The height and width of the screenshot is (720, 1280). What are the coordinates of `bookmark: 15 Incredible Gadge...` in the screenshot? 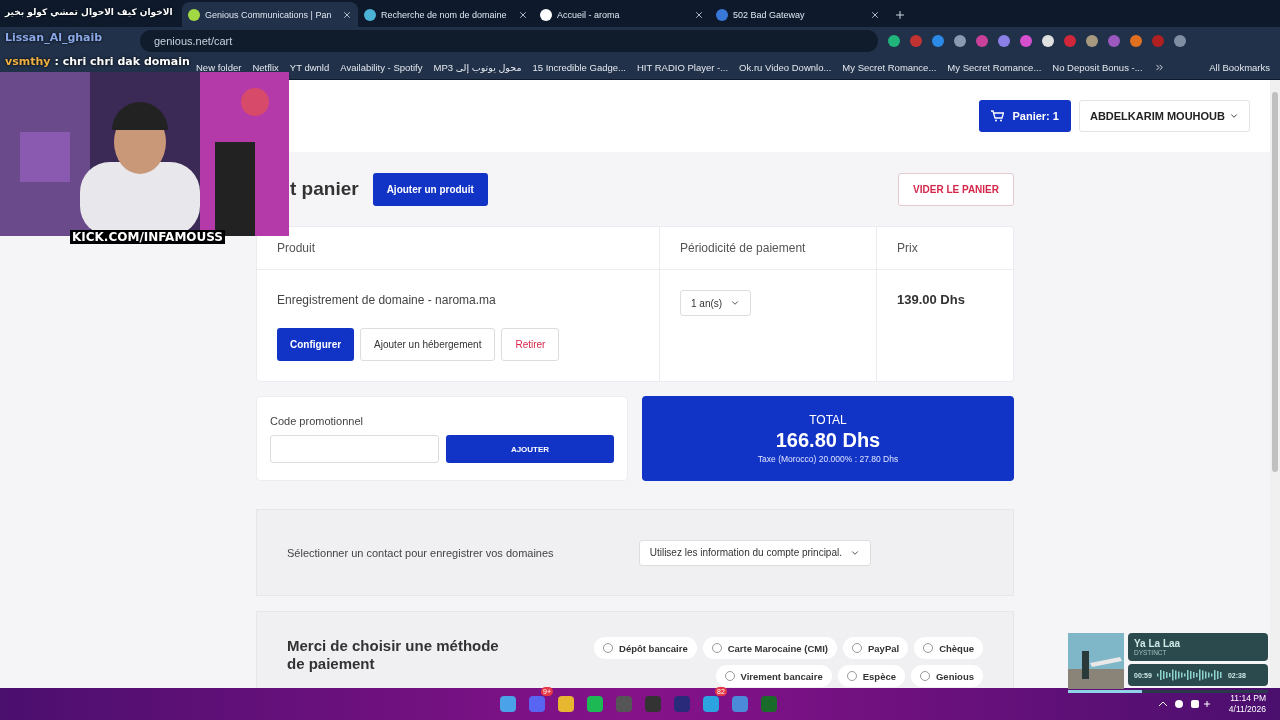 It's located at (579, 67).